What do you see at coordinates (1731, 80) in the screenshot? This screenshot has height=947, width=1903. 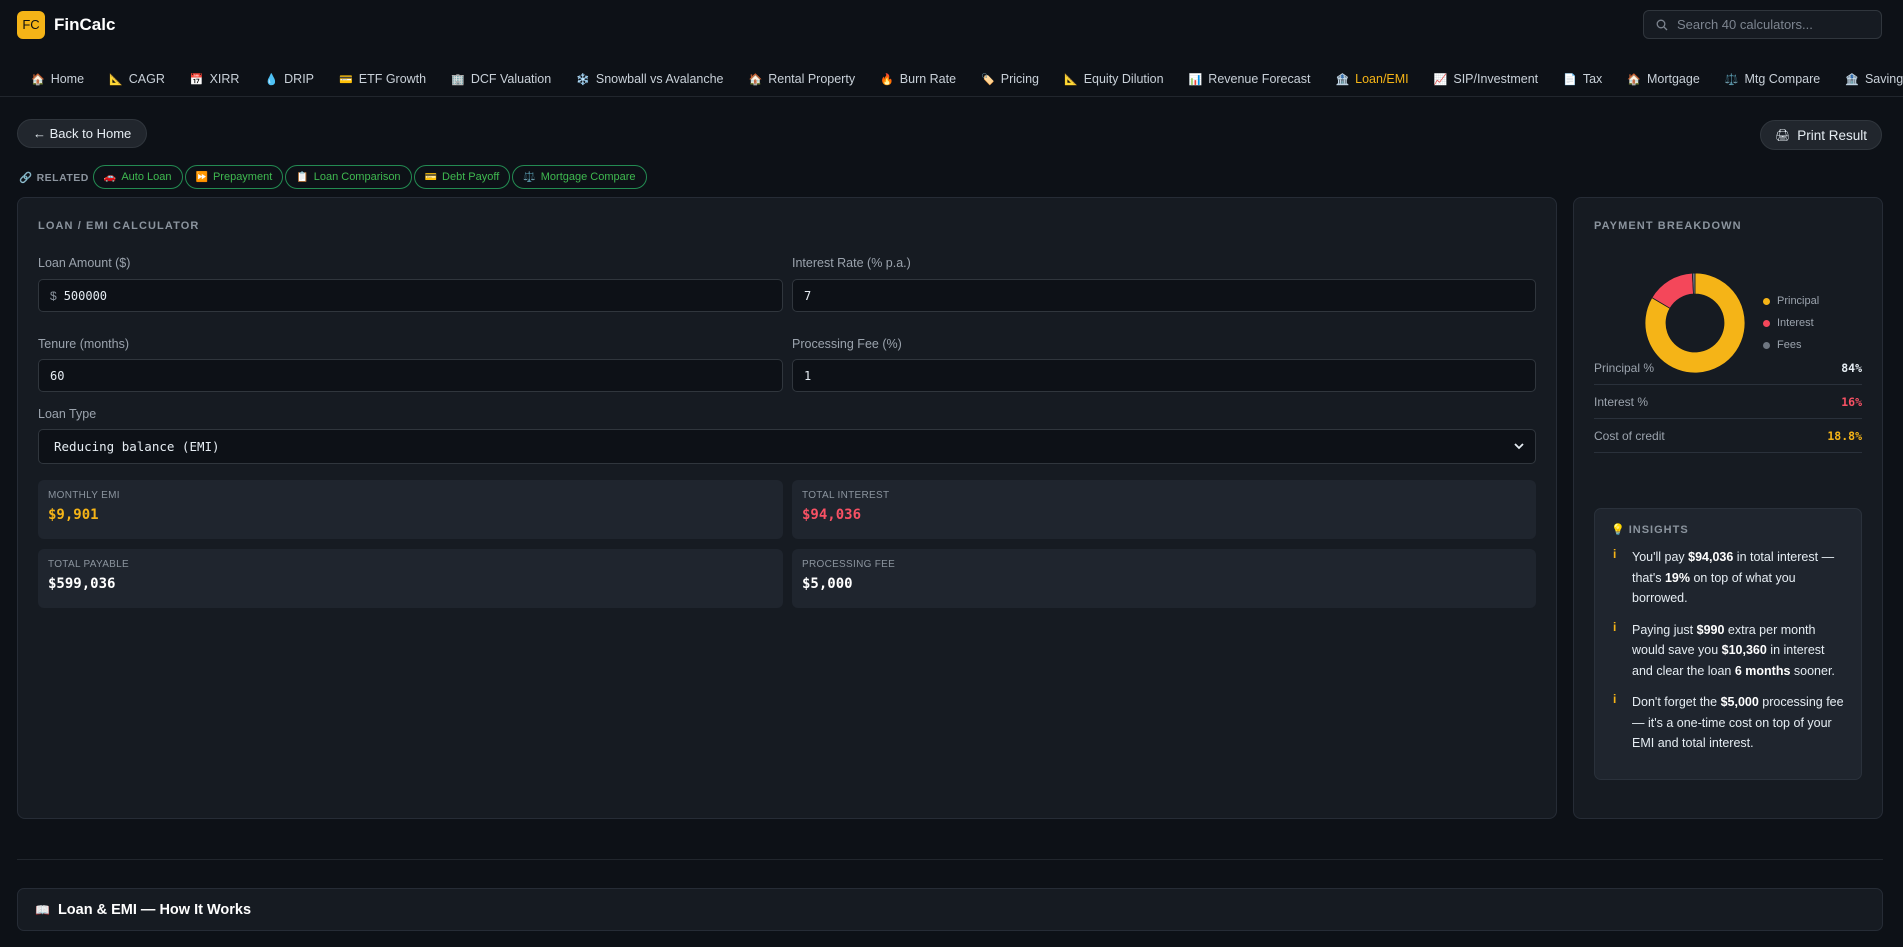 I see `tab-icon: ⚖️` at bounding box center [1731, 80].